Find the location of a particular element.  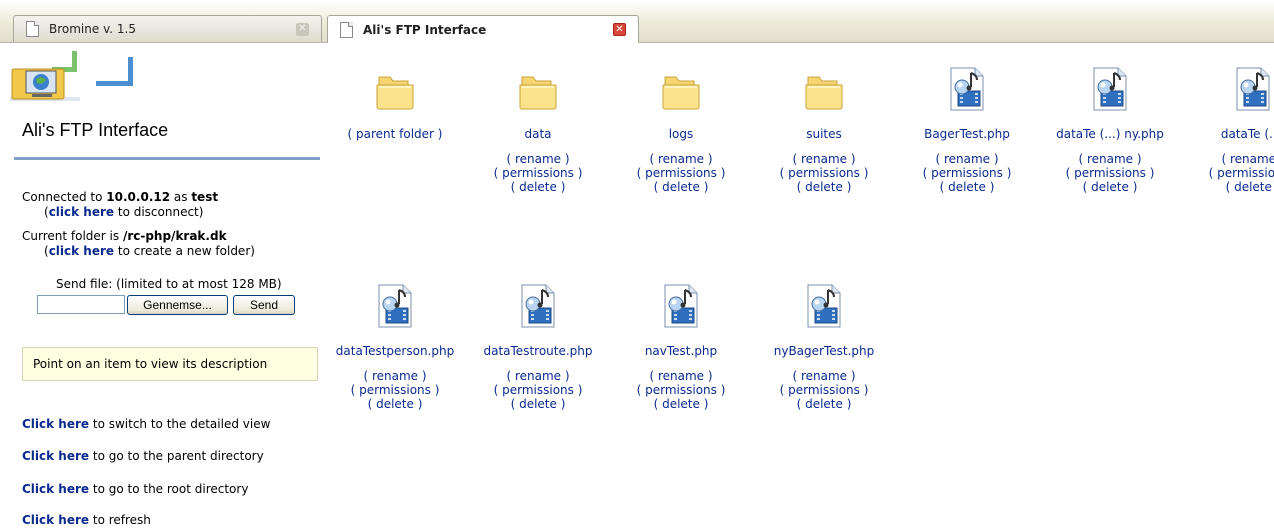

parent-directory-link: Click here is located at coordinates (55, 456).